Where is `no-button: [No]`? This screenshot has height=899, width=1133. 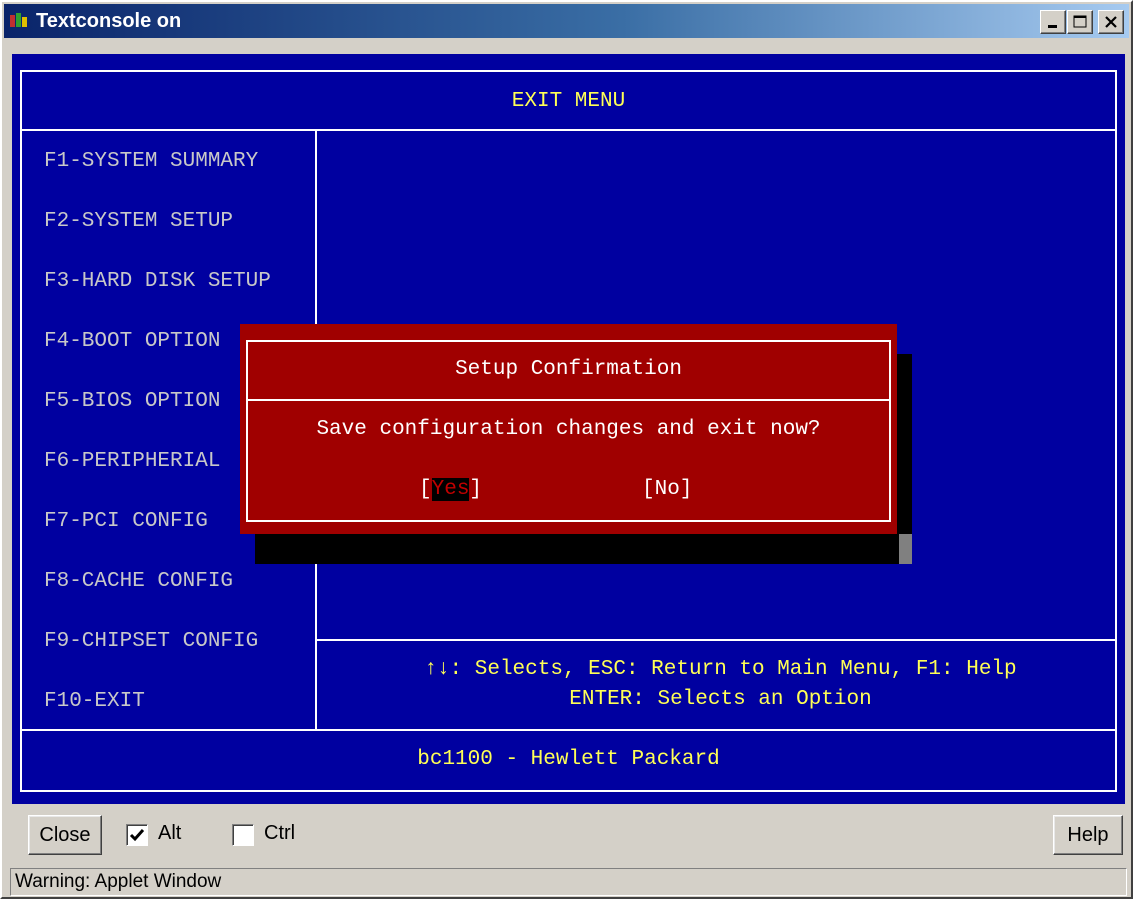
no-button: [No] is located at coordinates (667, 489).